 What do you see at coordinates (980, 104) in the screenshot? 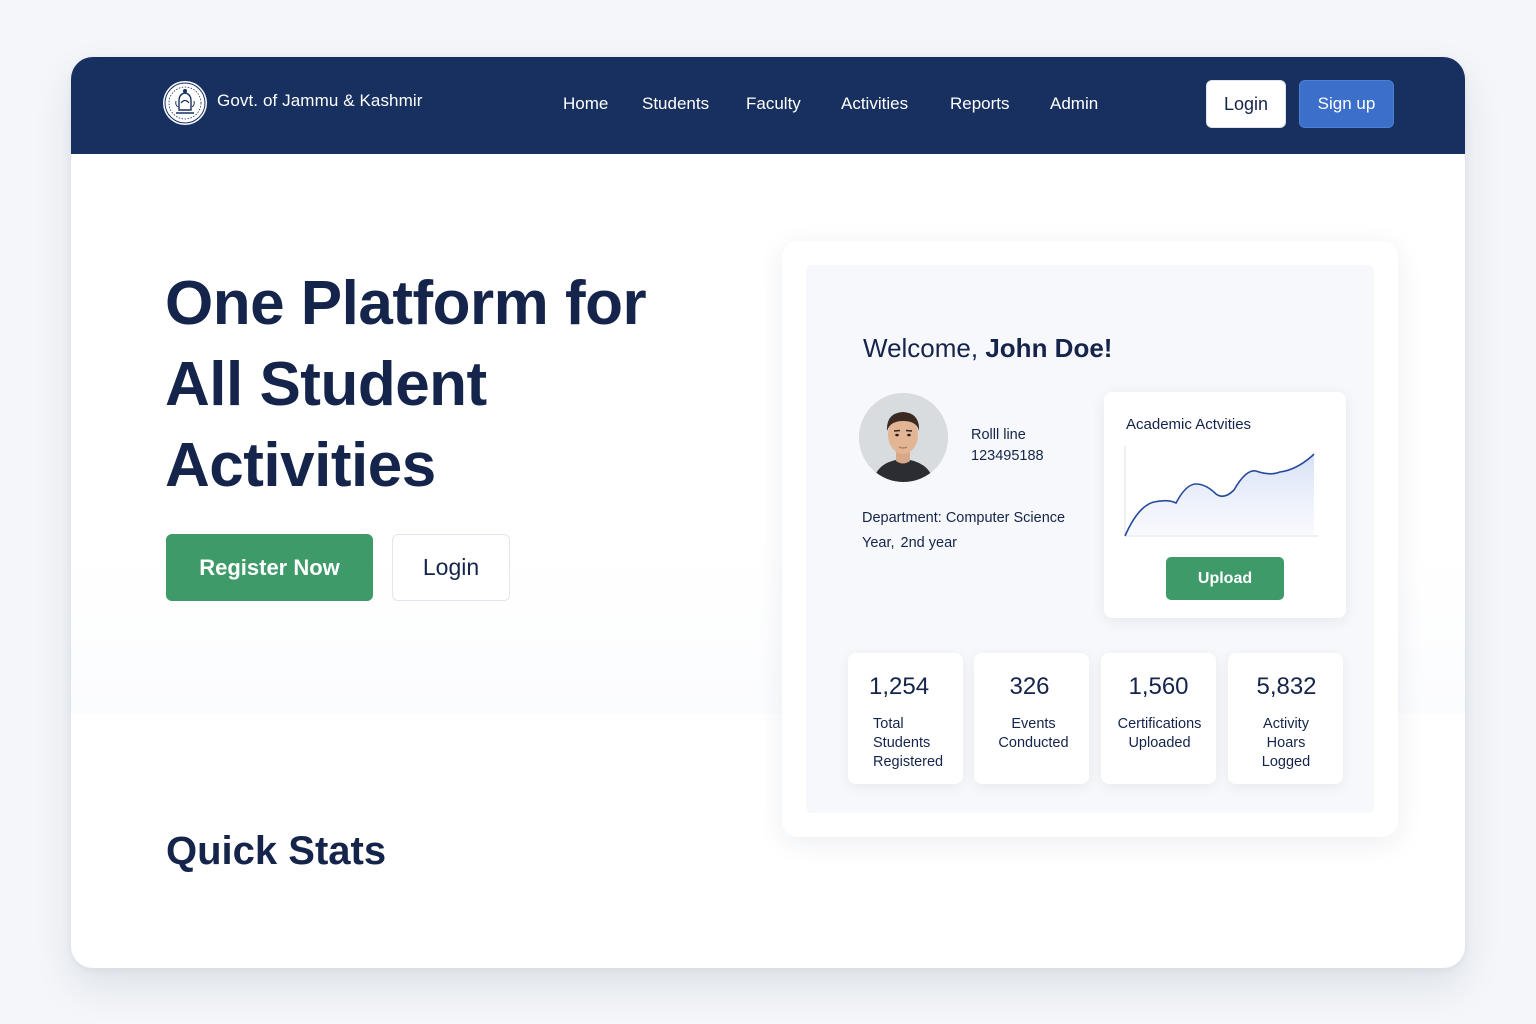
I see `nav-reports: Reports` at bounding box center [980, 104].